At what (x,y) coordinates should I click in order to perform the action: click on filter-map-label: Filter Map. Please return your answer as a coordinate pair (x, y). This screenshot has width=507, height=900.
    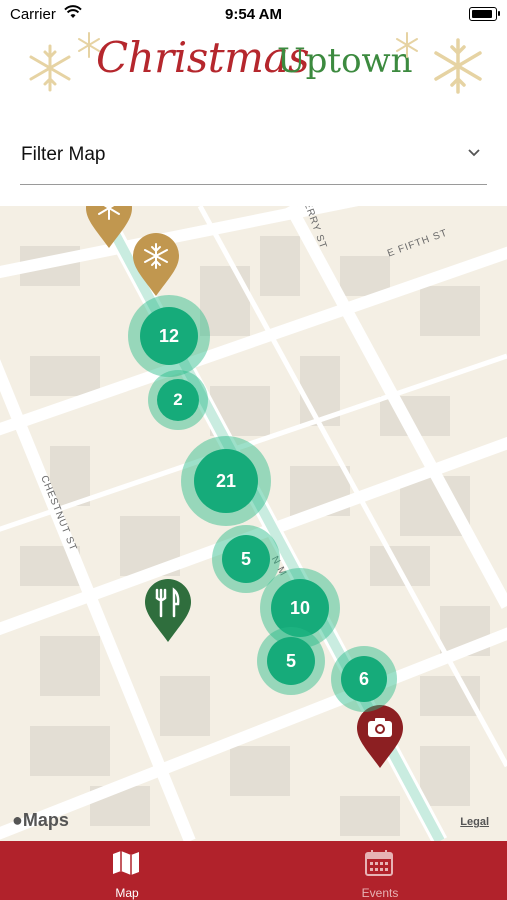
    Looking at the image, I should click on (63, 154).